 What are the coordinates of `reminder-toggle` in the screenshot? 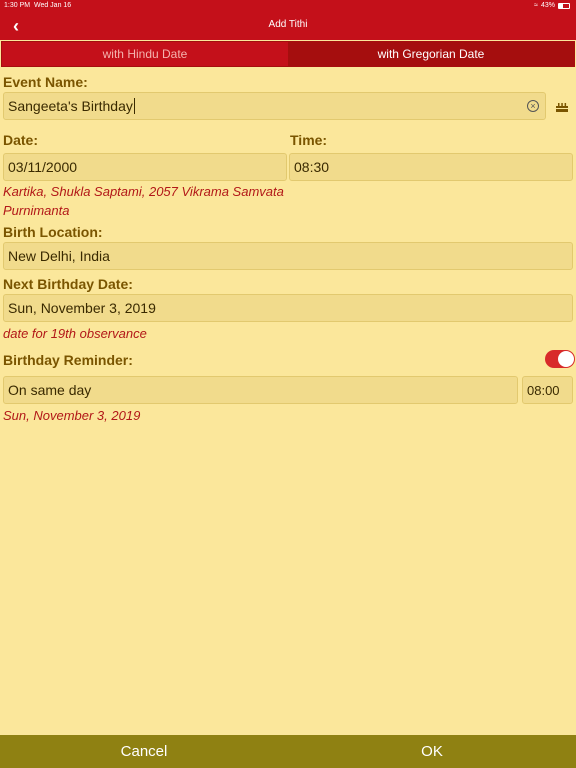 It's located at (560, 359).